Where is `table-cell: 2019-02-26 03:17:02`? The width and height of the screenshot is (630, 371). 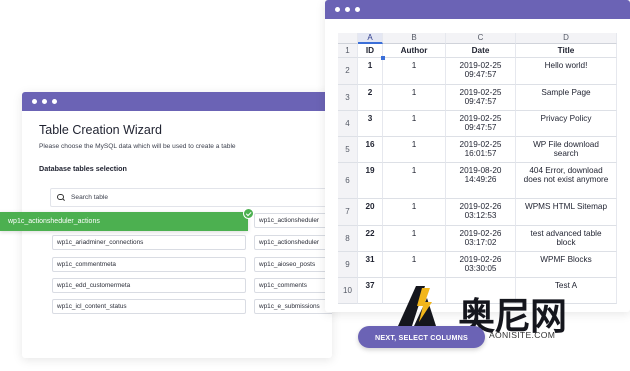 table-cell: 2019-02-26 03:17:02 is located at coordinates (481, 239).